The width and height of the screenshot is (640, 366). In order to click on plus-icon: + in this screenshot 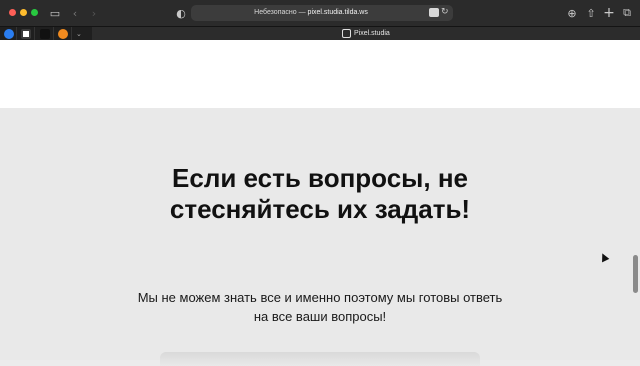, I will do `click(609, 13)`.